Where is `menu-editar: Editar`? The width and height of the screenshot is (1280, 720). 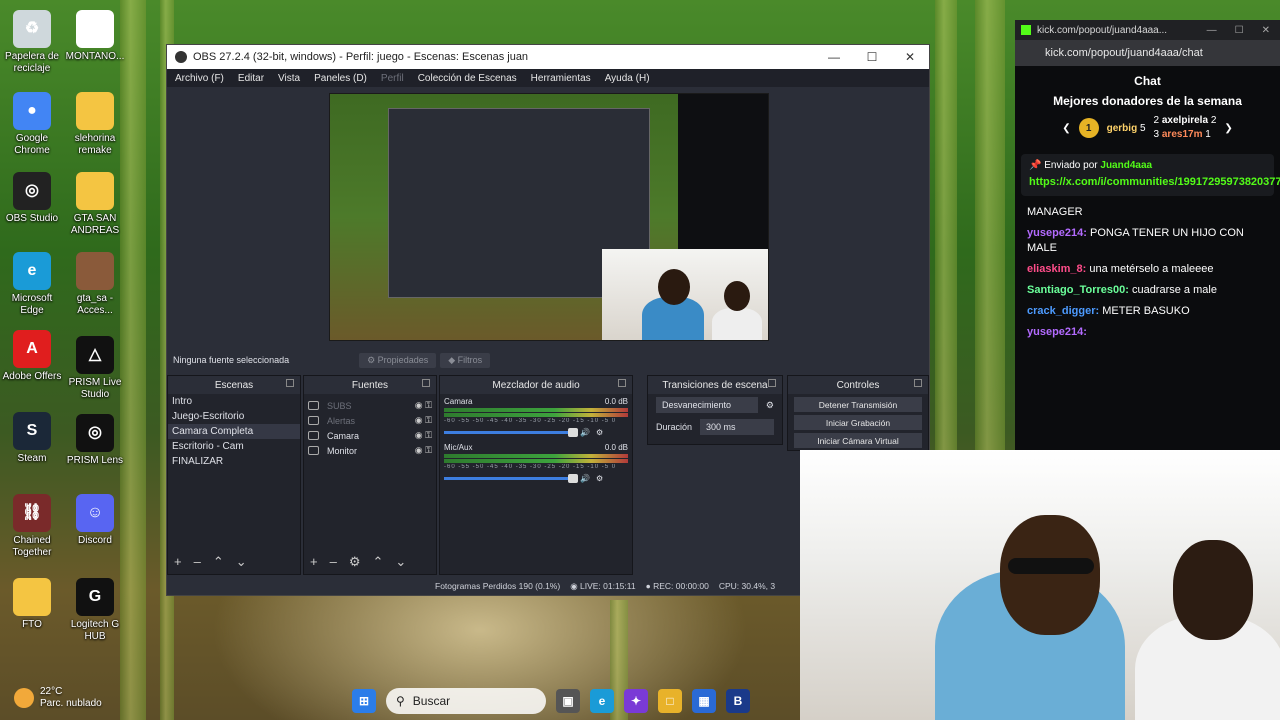
menu-editar: Editar is located at coordinates (251, 78).